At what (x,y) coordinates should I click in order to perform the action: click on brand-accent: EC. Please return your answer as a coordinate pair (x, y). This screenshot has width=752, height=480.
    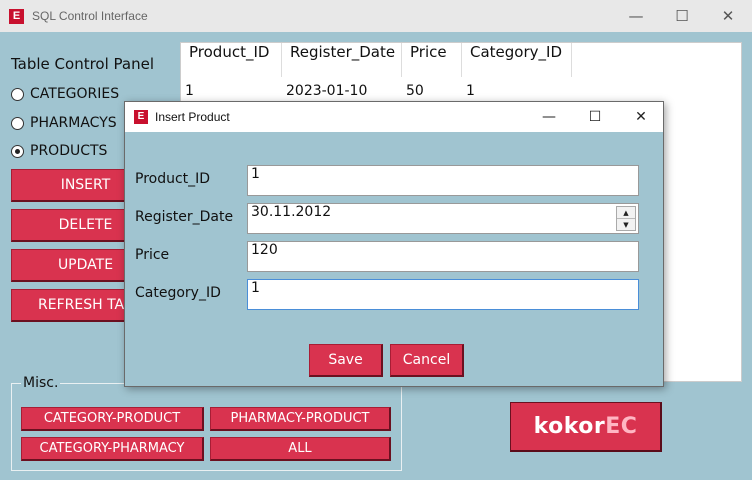
    Looking at the image, I should click on (621, 426).